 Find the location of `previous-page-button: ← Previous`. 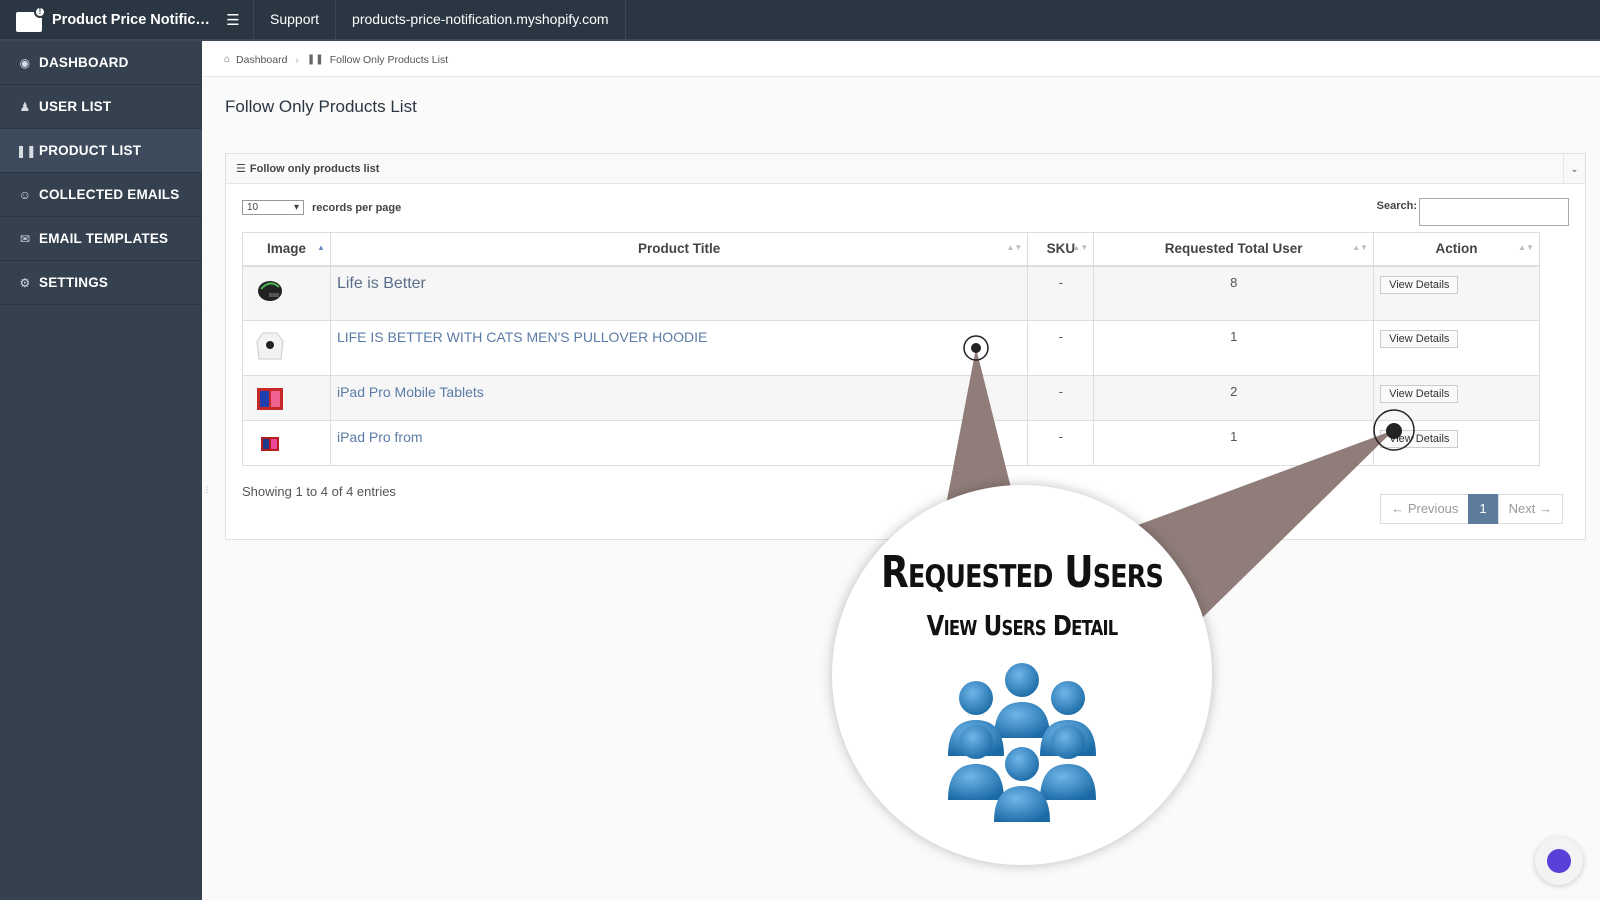

previous-page-button: ← Previous is located at coordinates (1424, 509).